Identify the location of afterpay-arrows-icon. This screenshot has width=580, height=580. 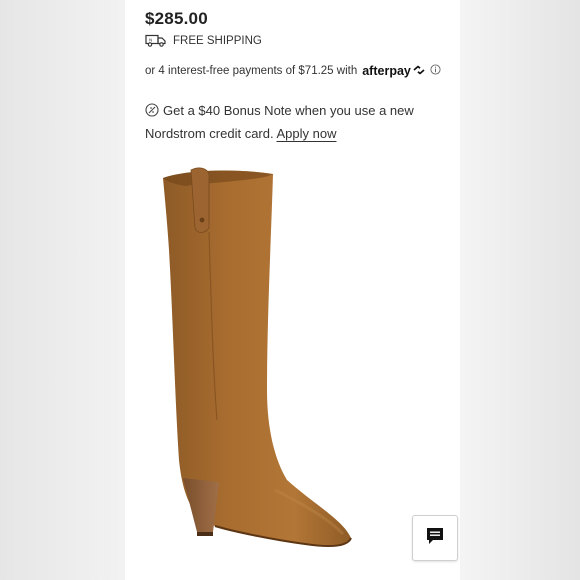
(419, 71).